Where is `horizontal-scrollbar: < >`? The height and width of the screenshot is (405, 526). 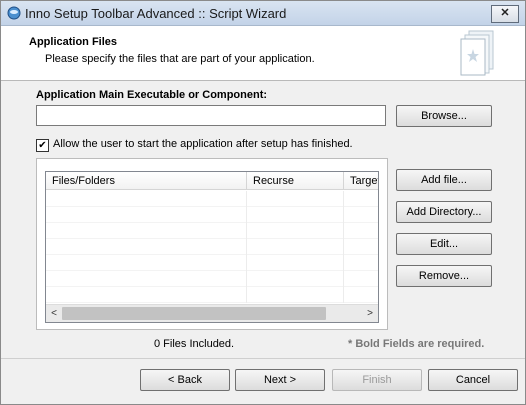 horizontal-scrollbar: < > is located at coordinates (212, 313).